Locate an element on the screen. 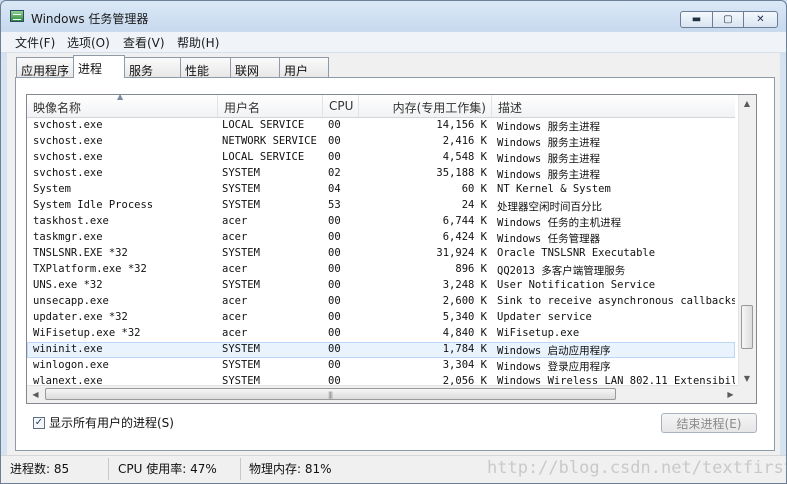 This screenshot has width=787, height=484. tab-networking: 联网 is located at coordinates (255, 67).